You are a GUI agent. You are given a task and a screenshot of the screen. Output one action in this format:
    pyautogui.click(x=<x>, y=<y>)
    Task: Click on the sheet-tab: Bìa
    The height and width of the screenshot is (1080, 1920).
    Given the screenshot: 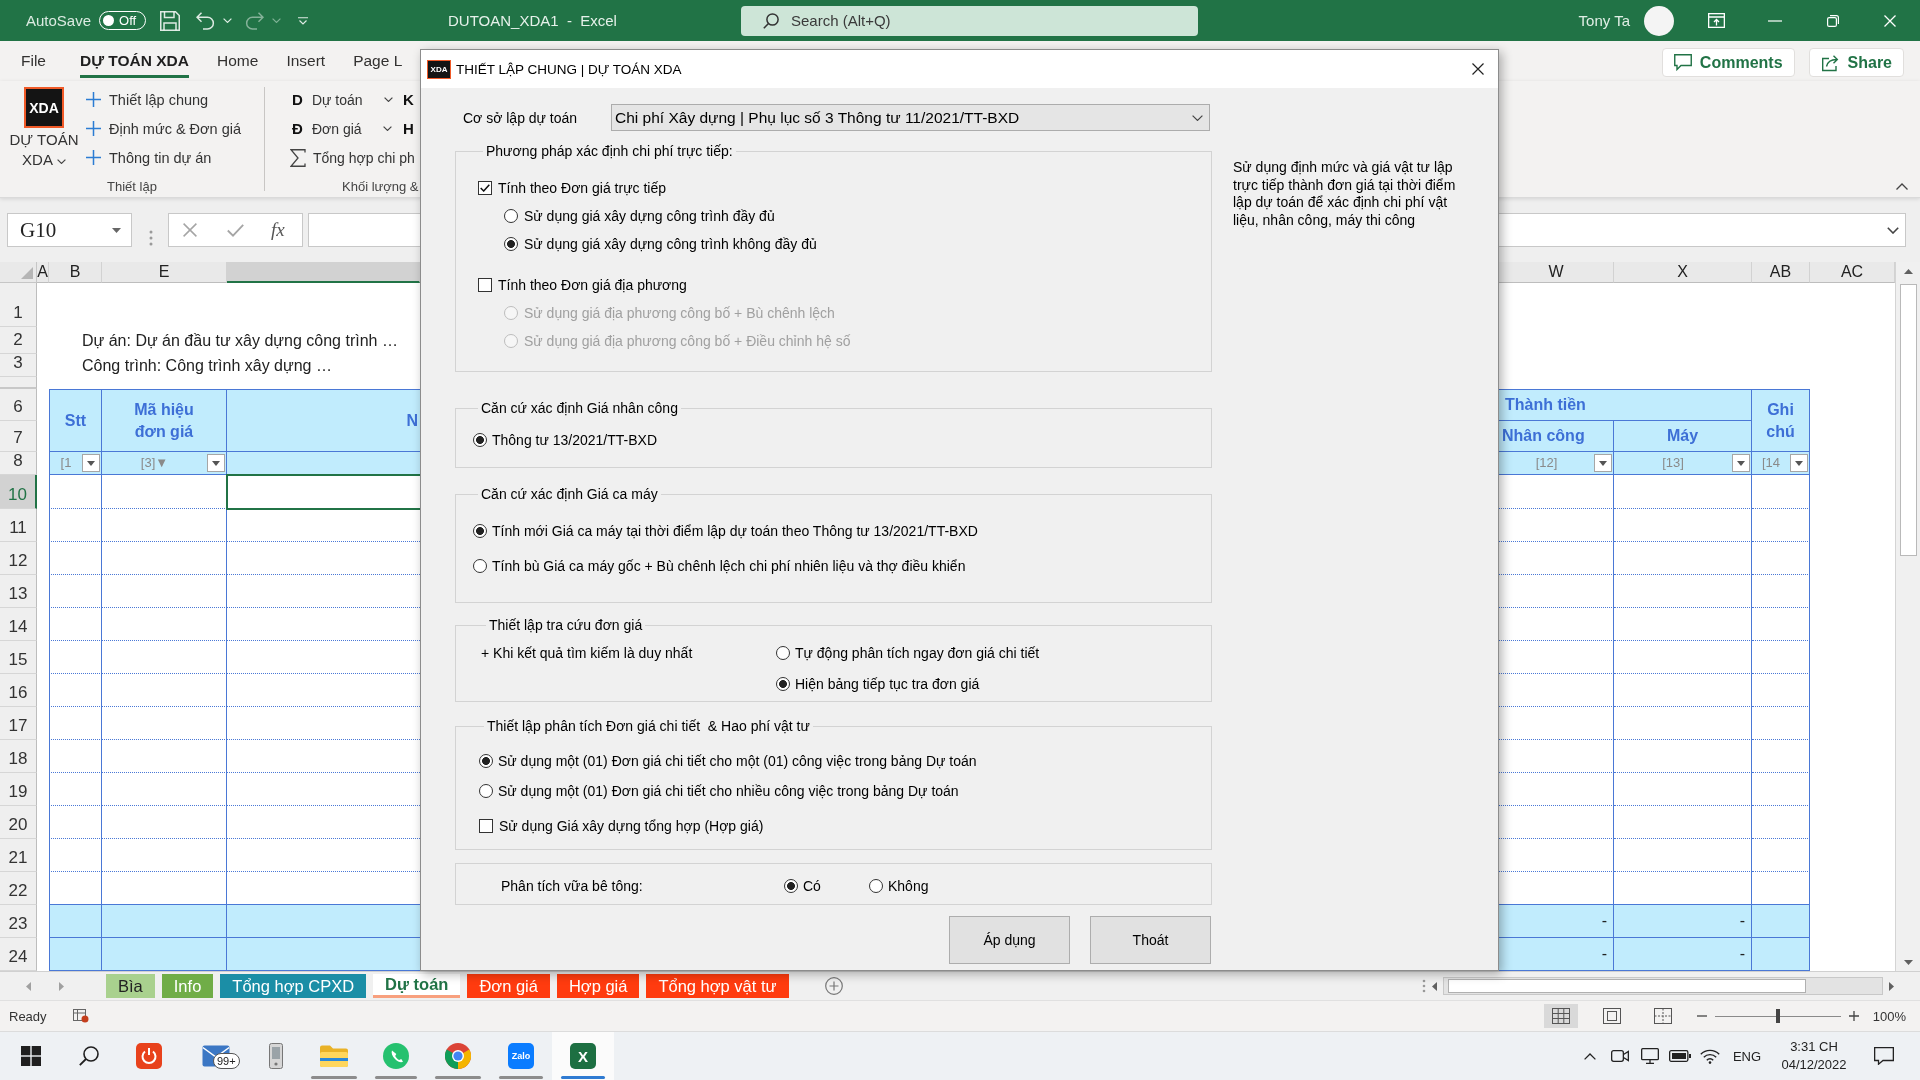 What is the action you would take?
    pyautogui.click(x=130, y=986)
    